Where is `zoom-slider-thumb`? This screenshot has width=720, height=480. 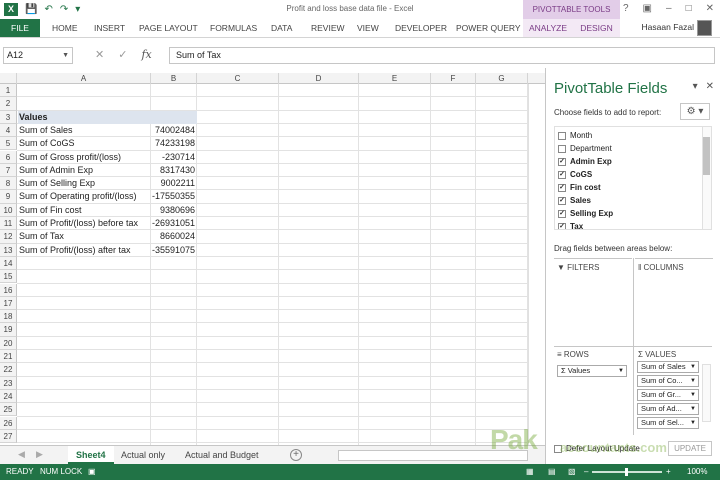 zoom-slider-thumb is located at coordinates (626, 472).